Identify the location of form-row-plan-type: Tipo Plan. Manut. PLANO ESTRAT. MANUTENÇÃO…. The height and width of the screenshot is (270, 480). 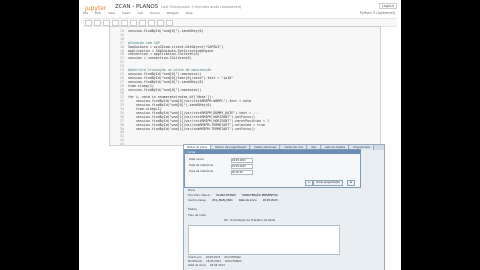
(233, 195).